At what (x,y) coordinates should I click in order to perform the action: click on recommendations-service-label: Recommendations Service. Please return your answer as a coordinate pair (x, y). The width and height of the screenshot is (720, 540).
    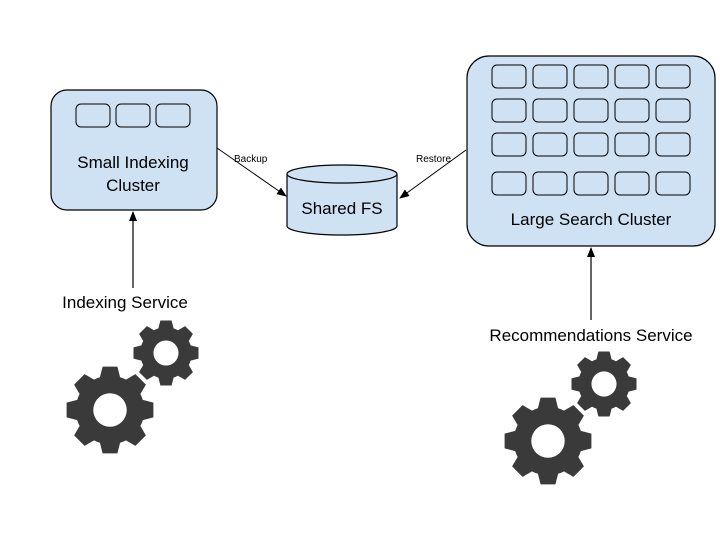
    Looking at the image, I should click on (590, 335).